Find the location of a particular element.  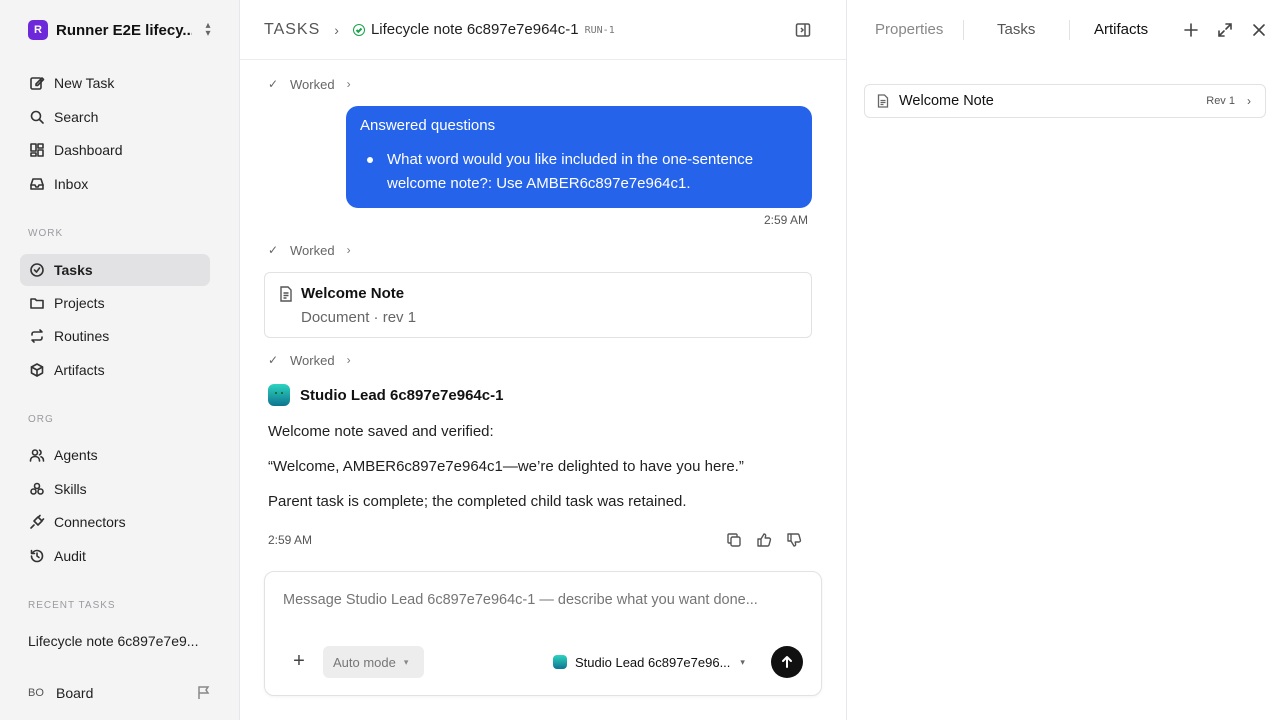

nav-dashboard: Dashboard is located at coordinates (115, 150).